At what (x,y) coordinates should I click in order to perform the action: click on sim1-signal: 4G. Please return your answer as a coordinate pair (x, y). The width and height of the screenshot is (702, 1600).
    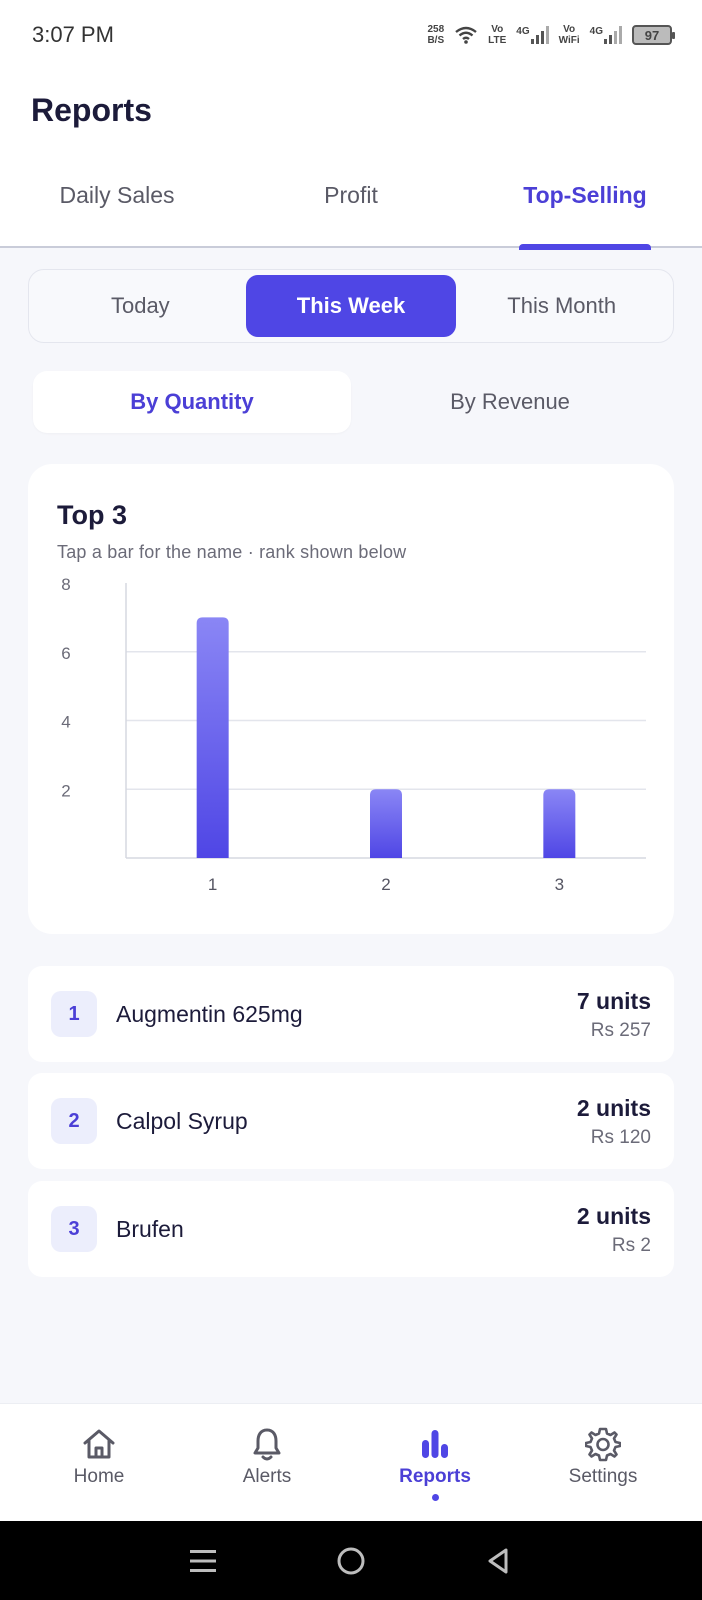
    Looking at the image, I should click on (532, 35).